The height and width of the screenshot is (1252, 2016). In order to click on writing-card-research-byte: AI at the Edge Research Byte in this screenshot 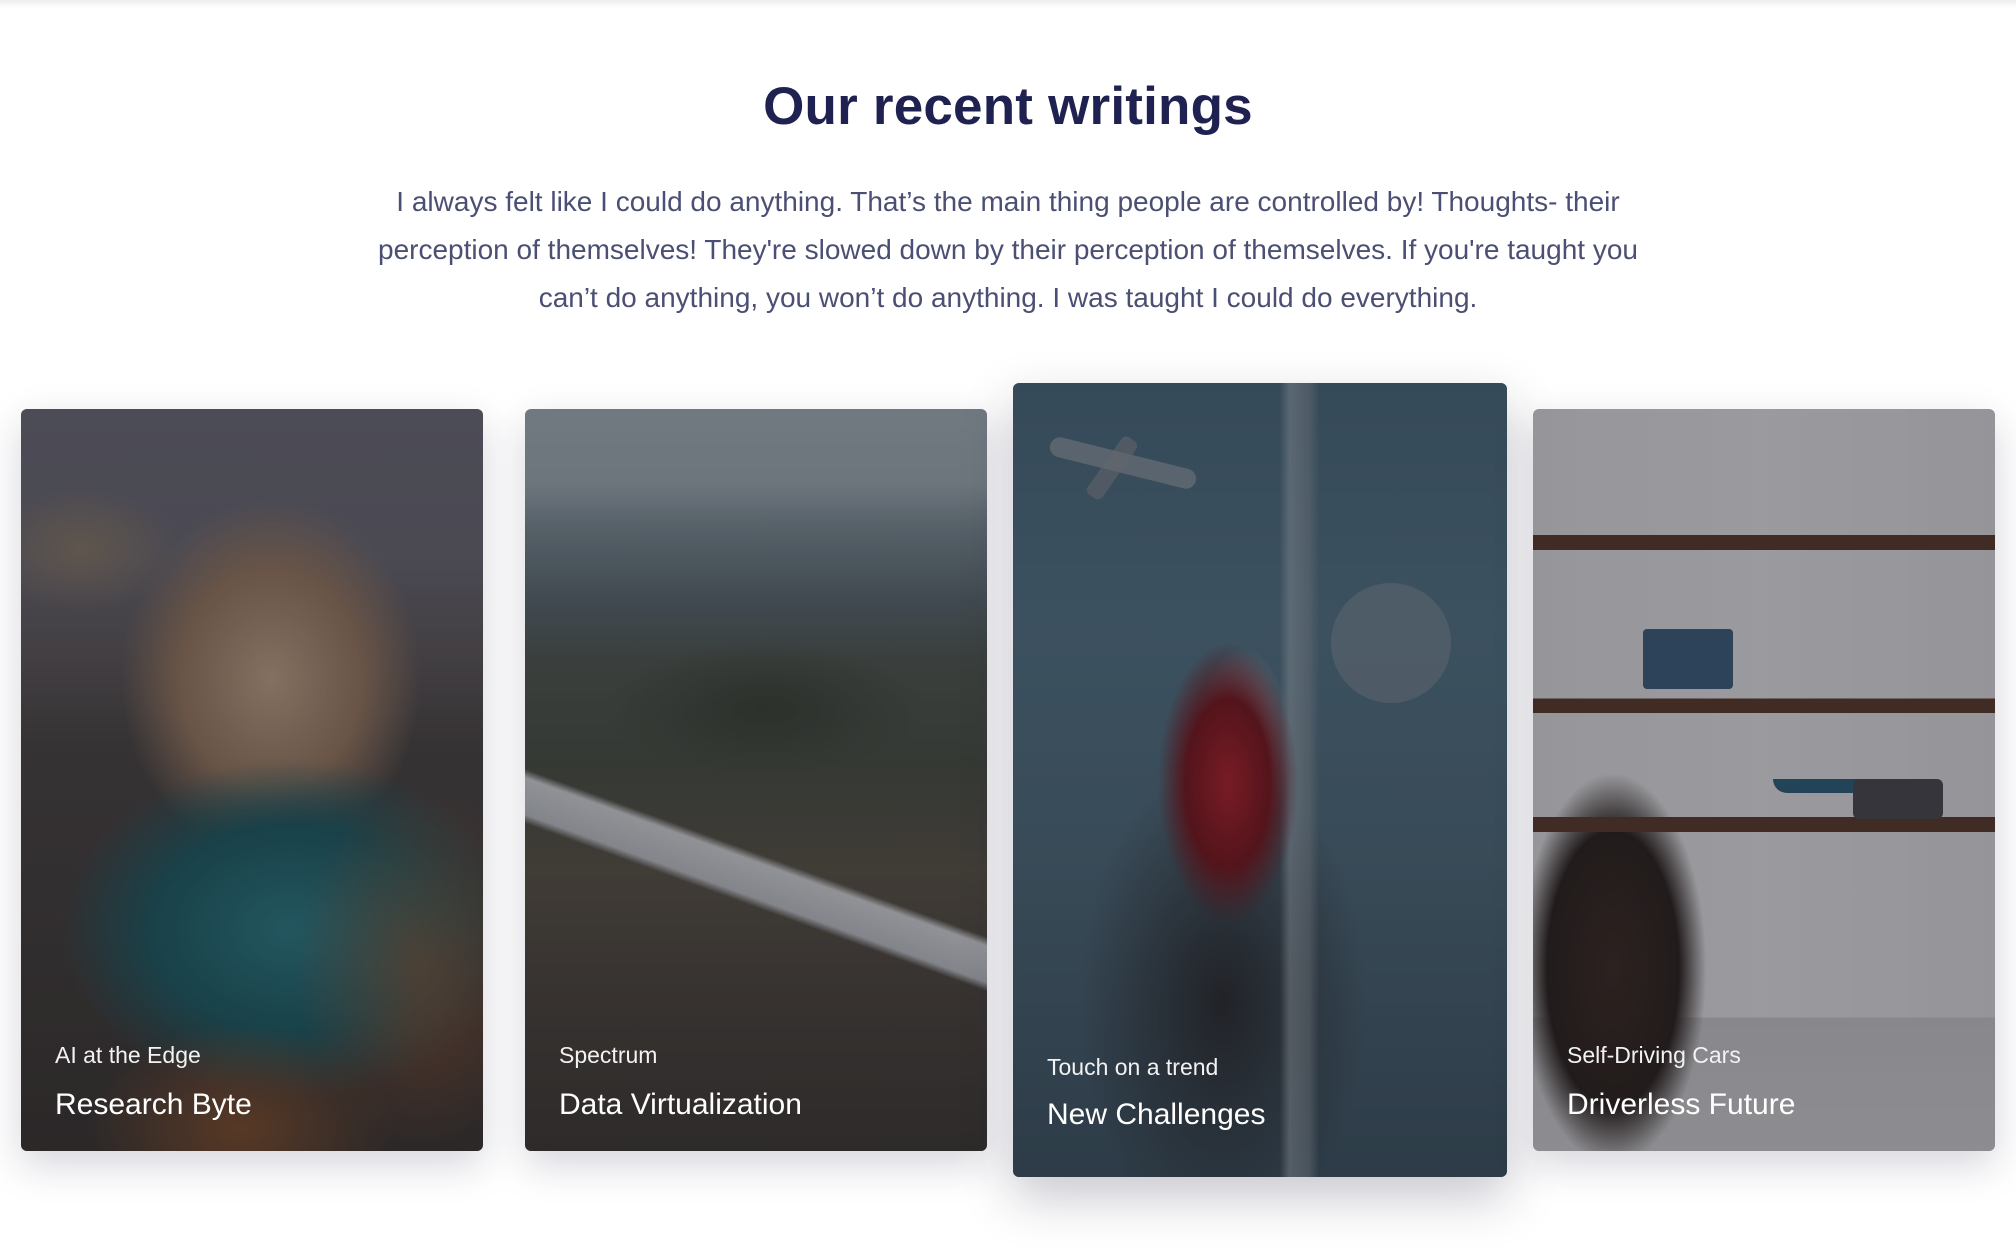, I will do `click(252, 780)`.